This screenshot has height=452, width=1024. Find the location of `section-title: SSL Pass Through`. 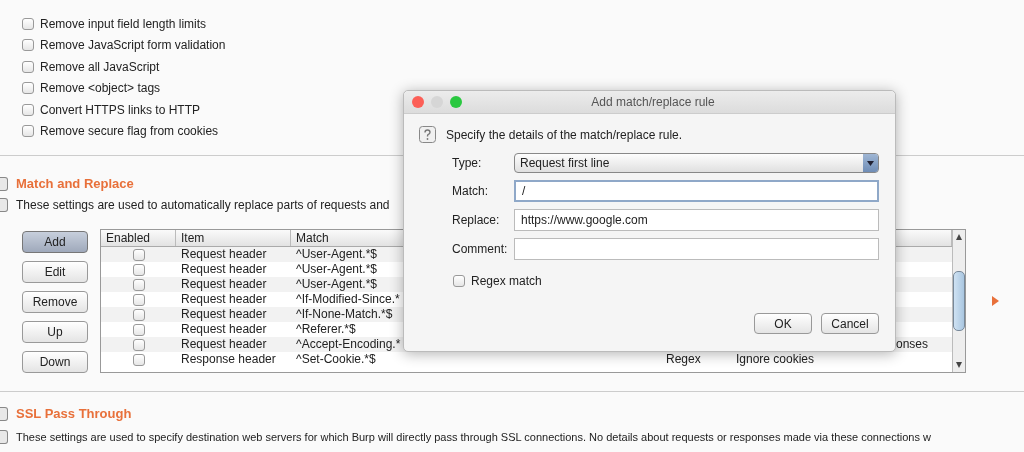

section-title: SSL Pass Through is located at coordinates (74, 413).